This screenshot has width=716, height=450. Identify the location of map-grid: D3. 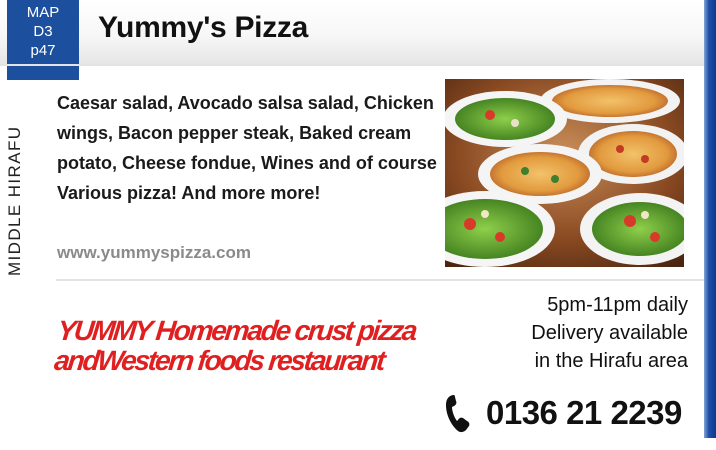
(43, 31).